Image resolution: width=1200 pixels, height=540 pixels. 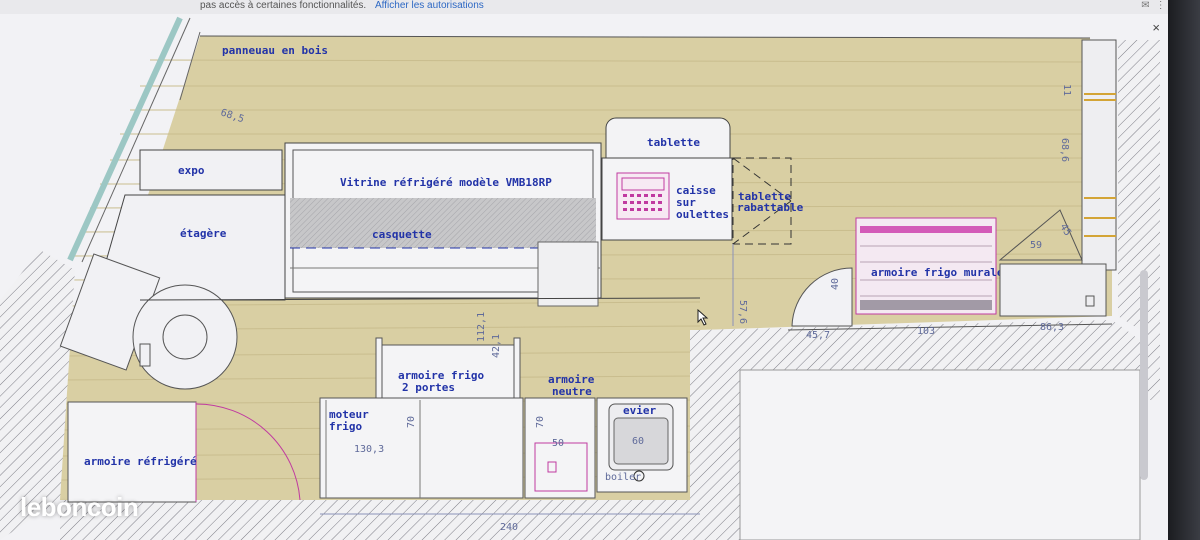 I want to click on label-boiler: boiler, so click(x=623, y=477).